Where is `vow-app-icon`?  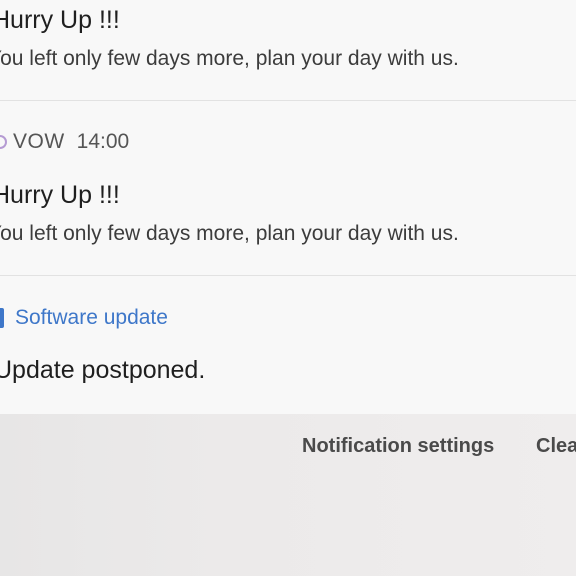 vow-app-icon is located at coordinates (3, 142).